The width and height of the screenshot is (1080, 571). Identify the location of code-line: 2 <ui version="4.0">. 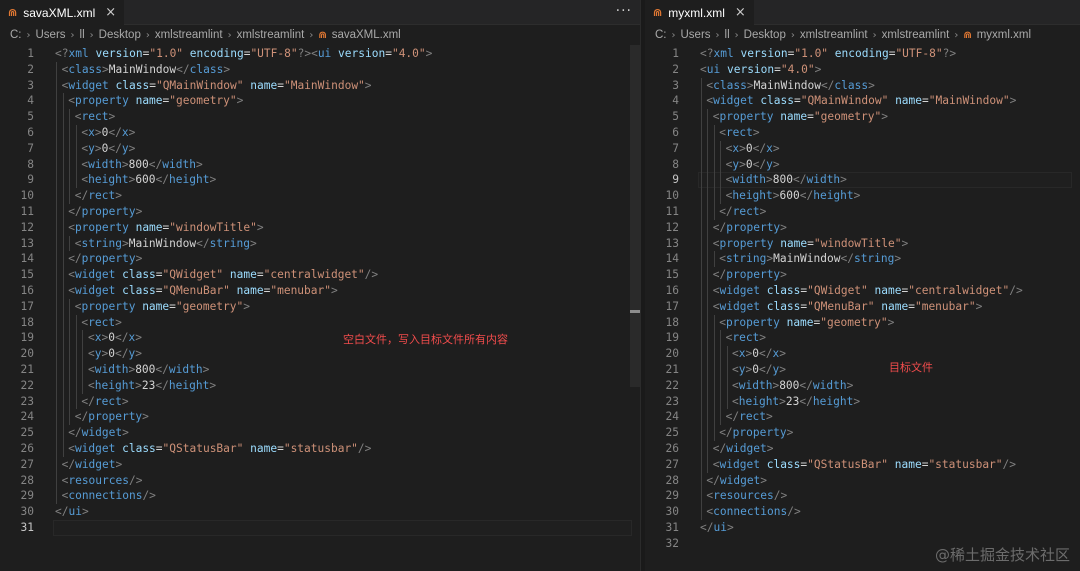
(862, 70).